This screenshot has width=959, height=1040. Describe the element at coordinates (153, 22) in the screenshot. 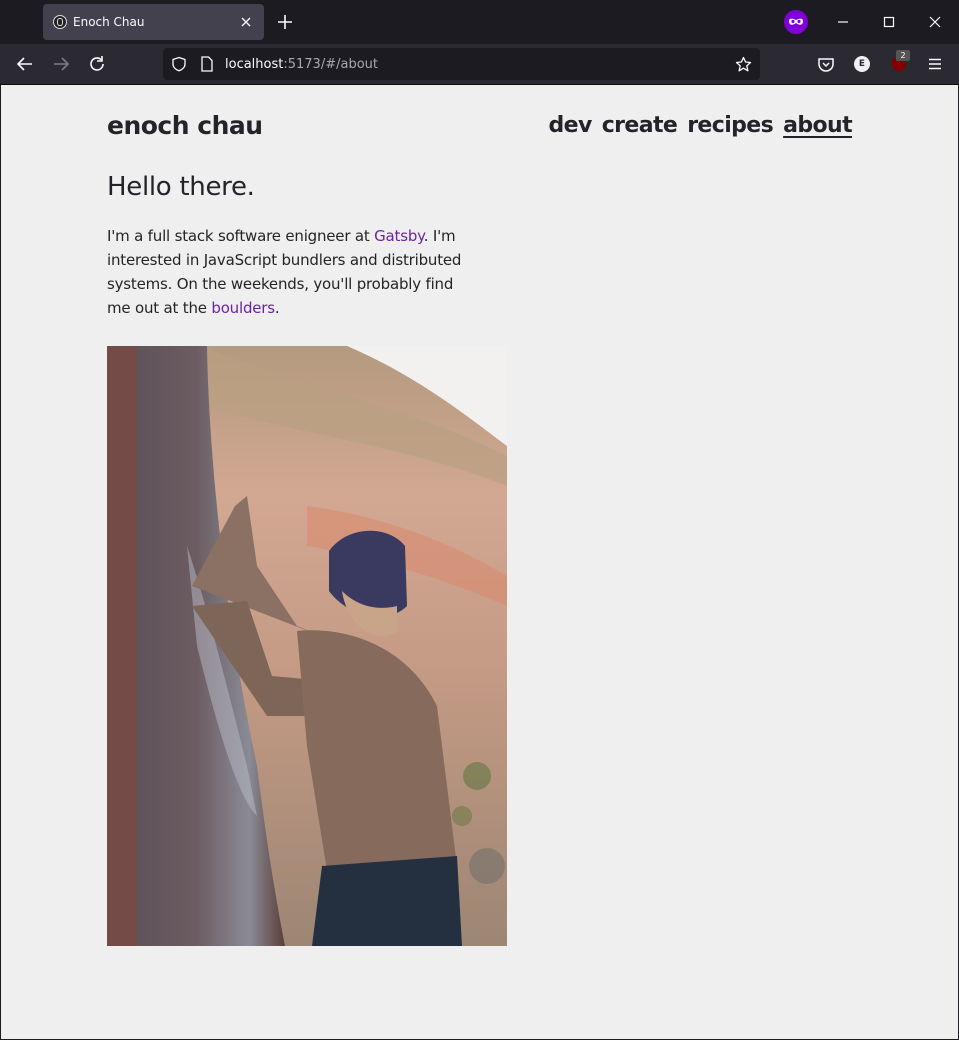

I see `browser-tab: Enoch Chau` at that location.